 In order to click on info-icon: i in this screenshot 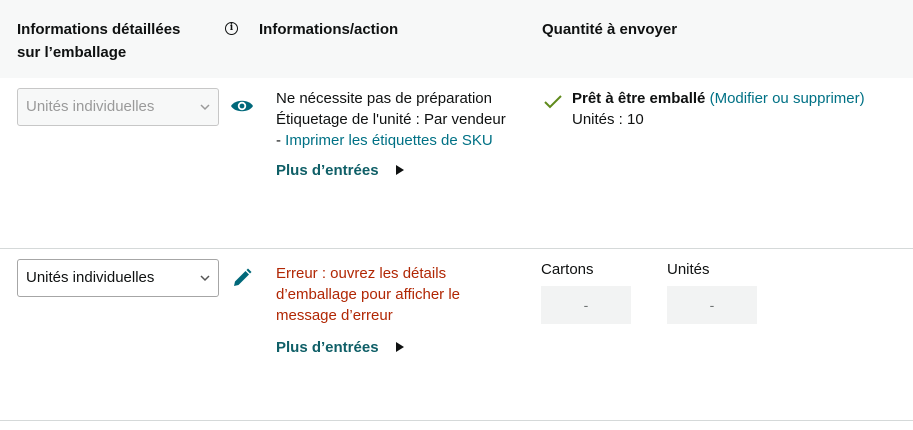, I will do `click(231, 28)`.